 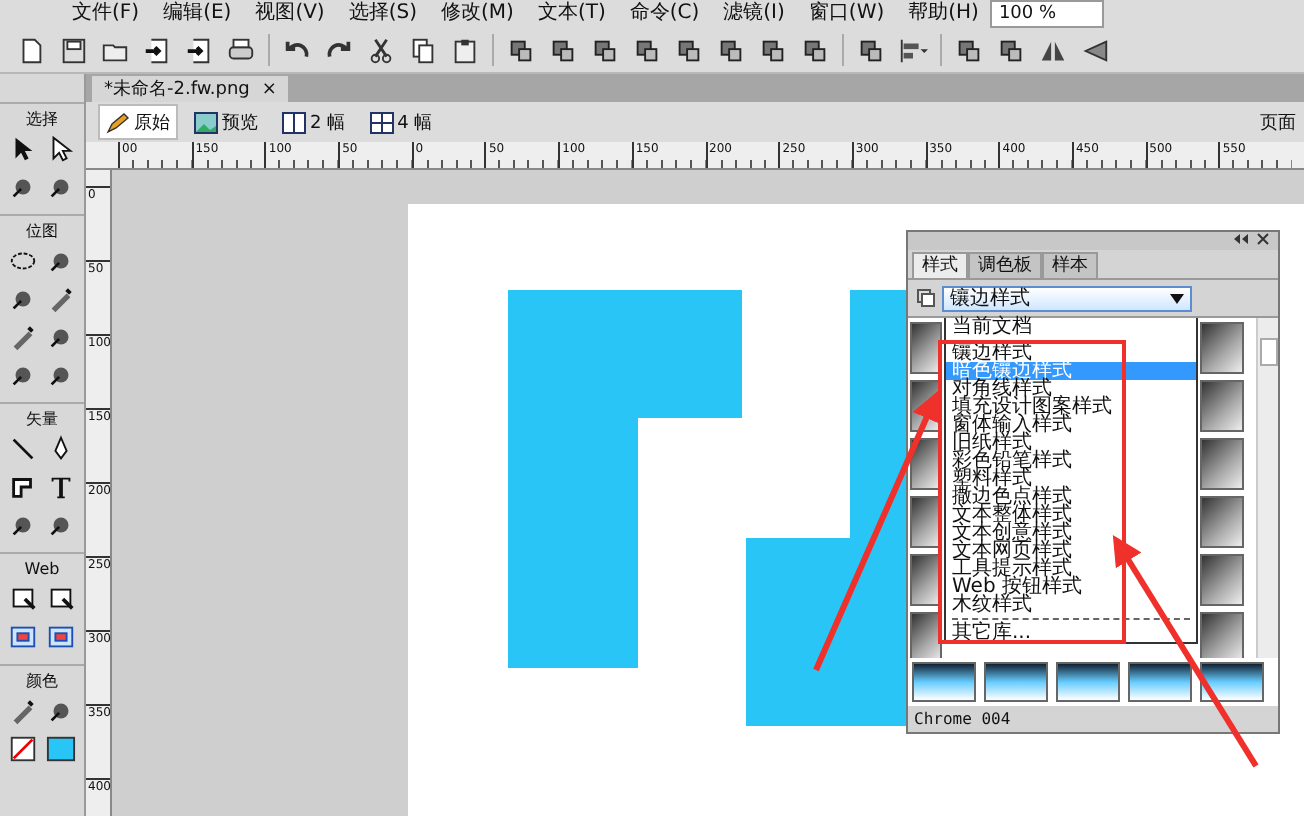 What do you see at coordinates (42, 119) in the screenshot?
I see `section-title: 选择` at bounding box center [42, 119].